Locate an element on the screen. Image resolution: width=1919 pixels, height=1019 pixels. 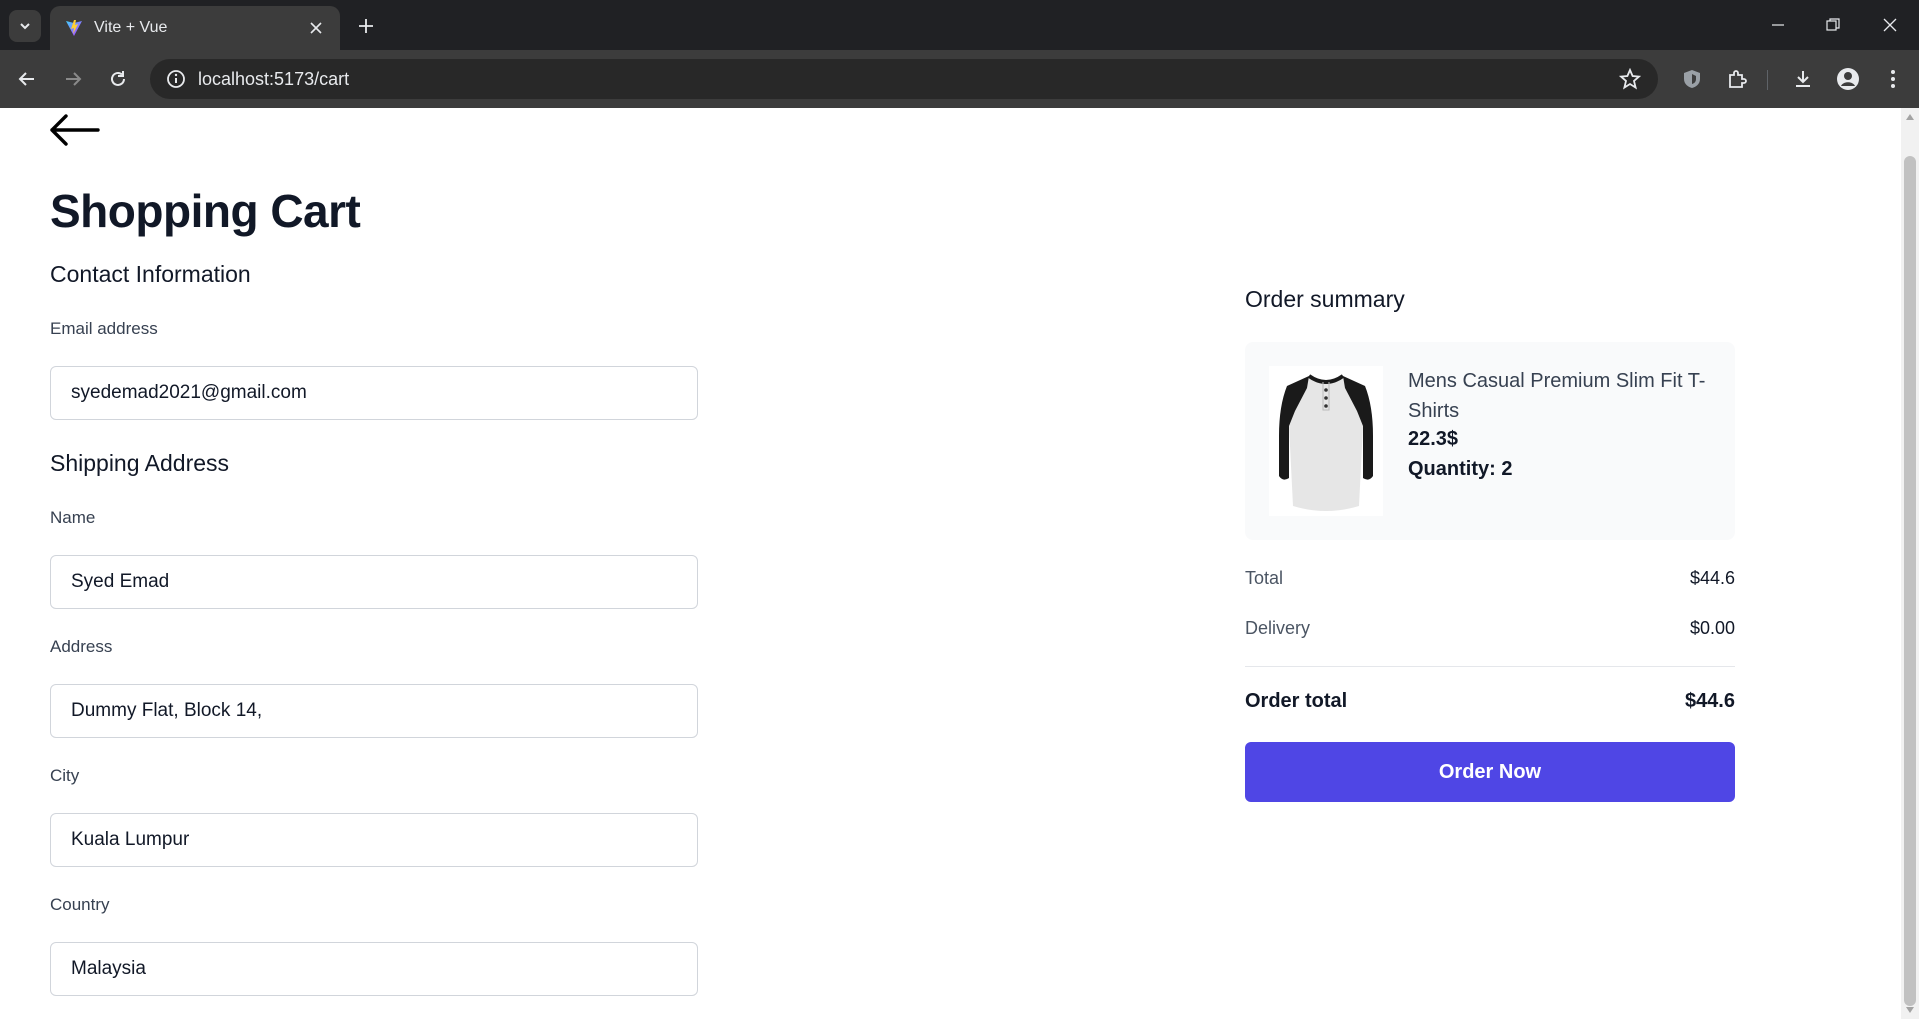
forward-button is located at coordinates (73, 79).